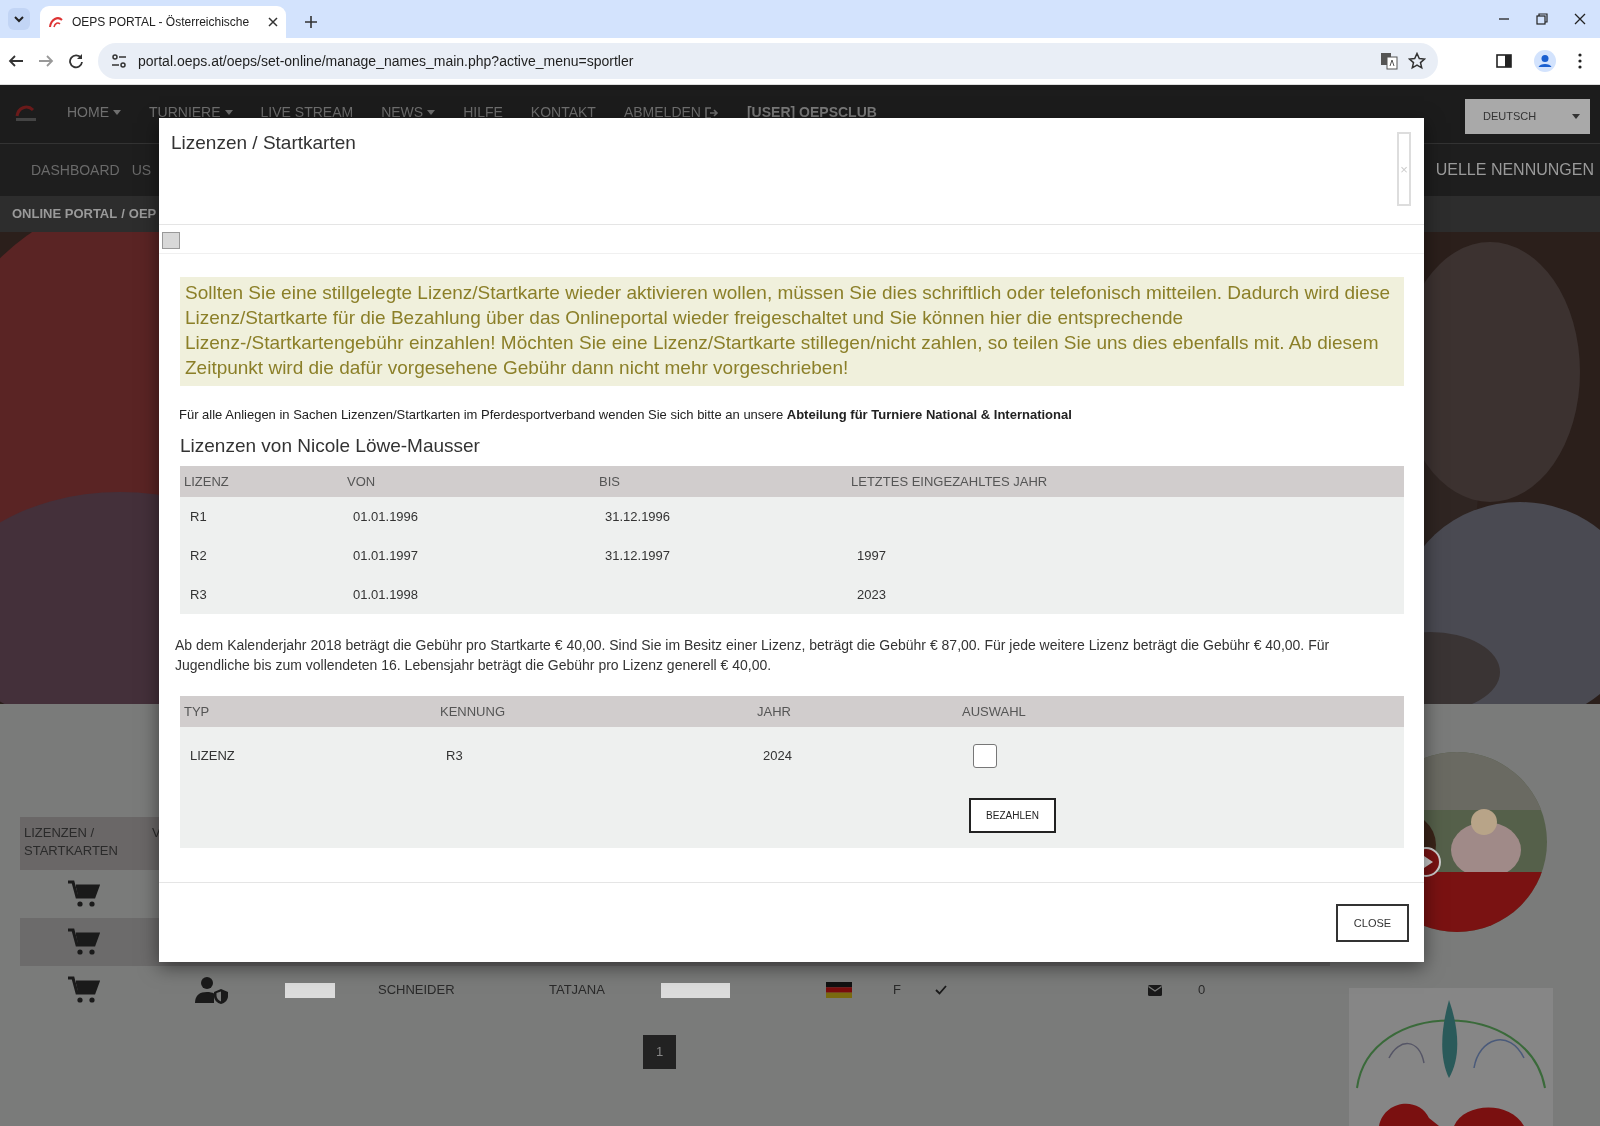 The width and height of the screenshot is (1600, 1126). Describe the element at coordinates (171, 240) in the screenshot. I see `broken-image-icon` at that location.